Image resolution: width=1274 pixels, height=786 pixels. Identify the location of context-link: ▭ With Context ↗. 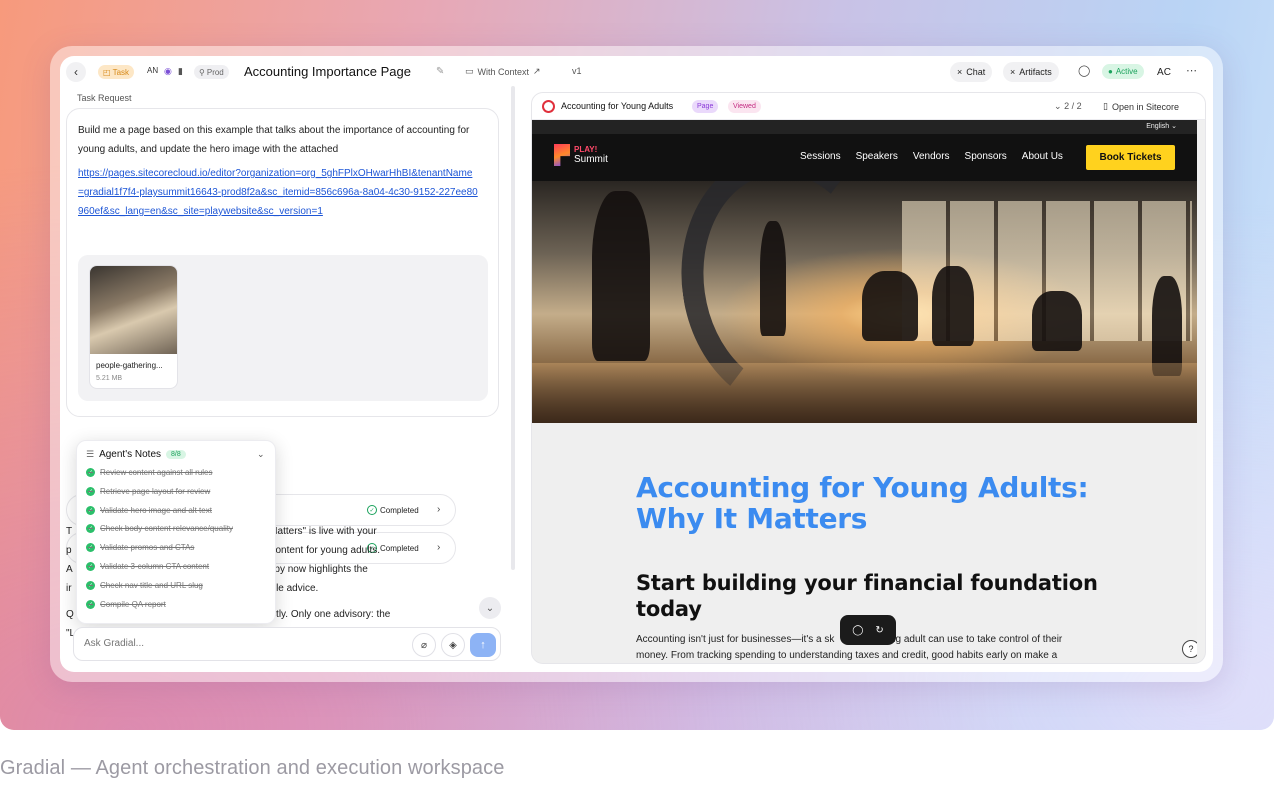
(503, 71).